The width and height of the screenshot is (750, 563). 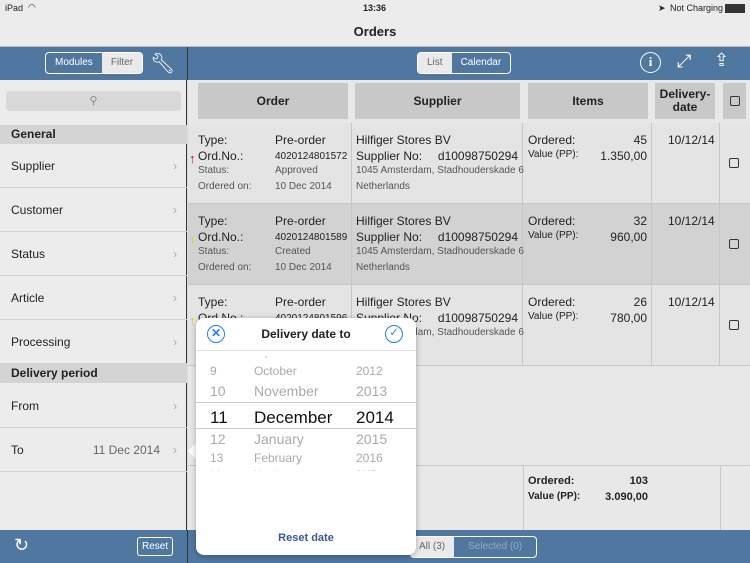 I want to click on header-supplier: Supplier, so click(x=437, y=101).